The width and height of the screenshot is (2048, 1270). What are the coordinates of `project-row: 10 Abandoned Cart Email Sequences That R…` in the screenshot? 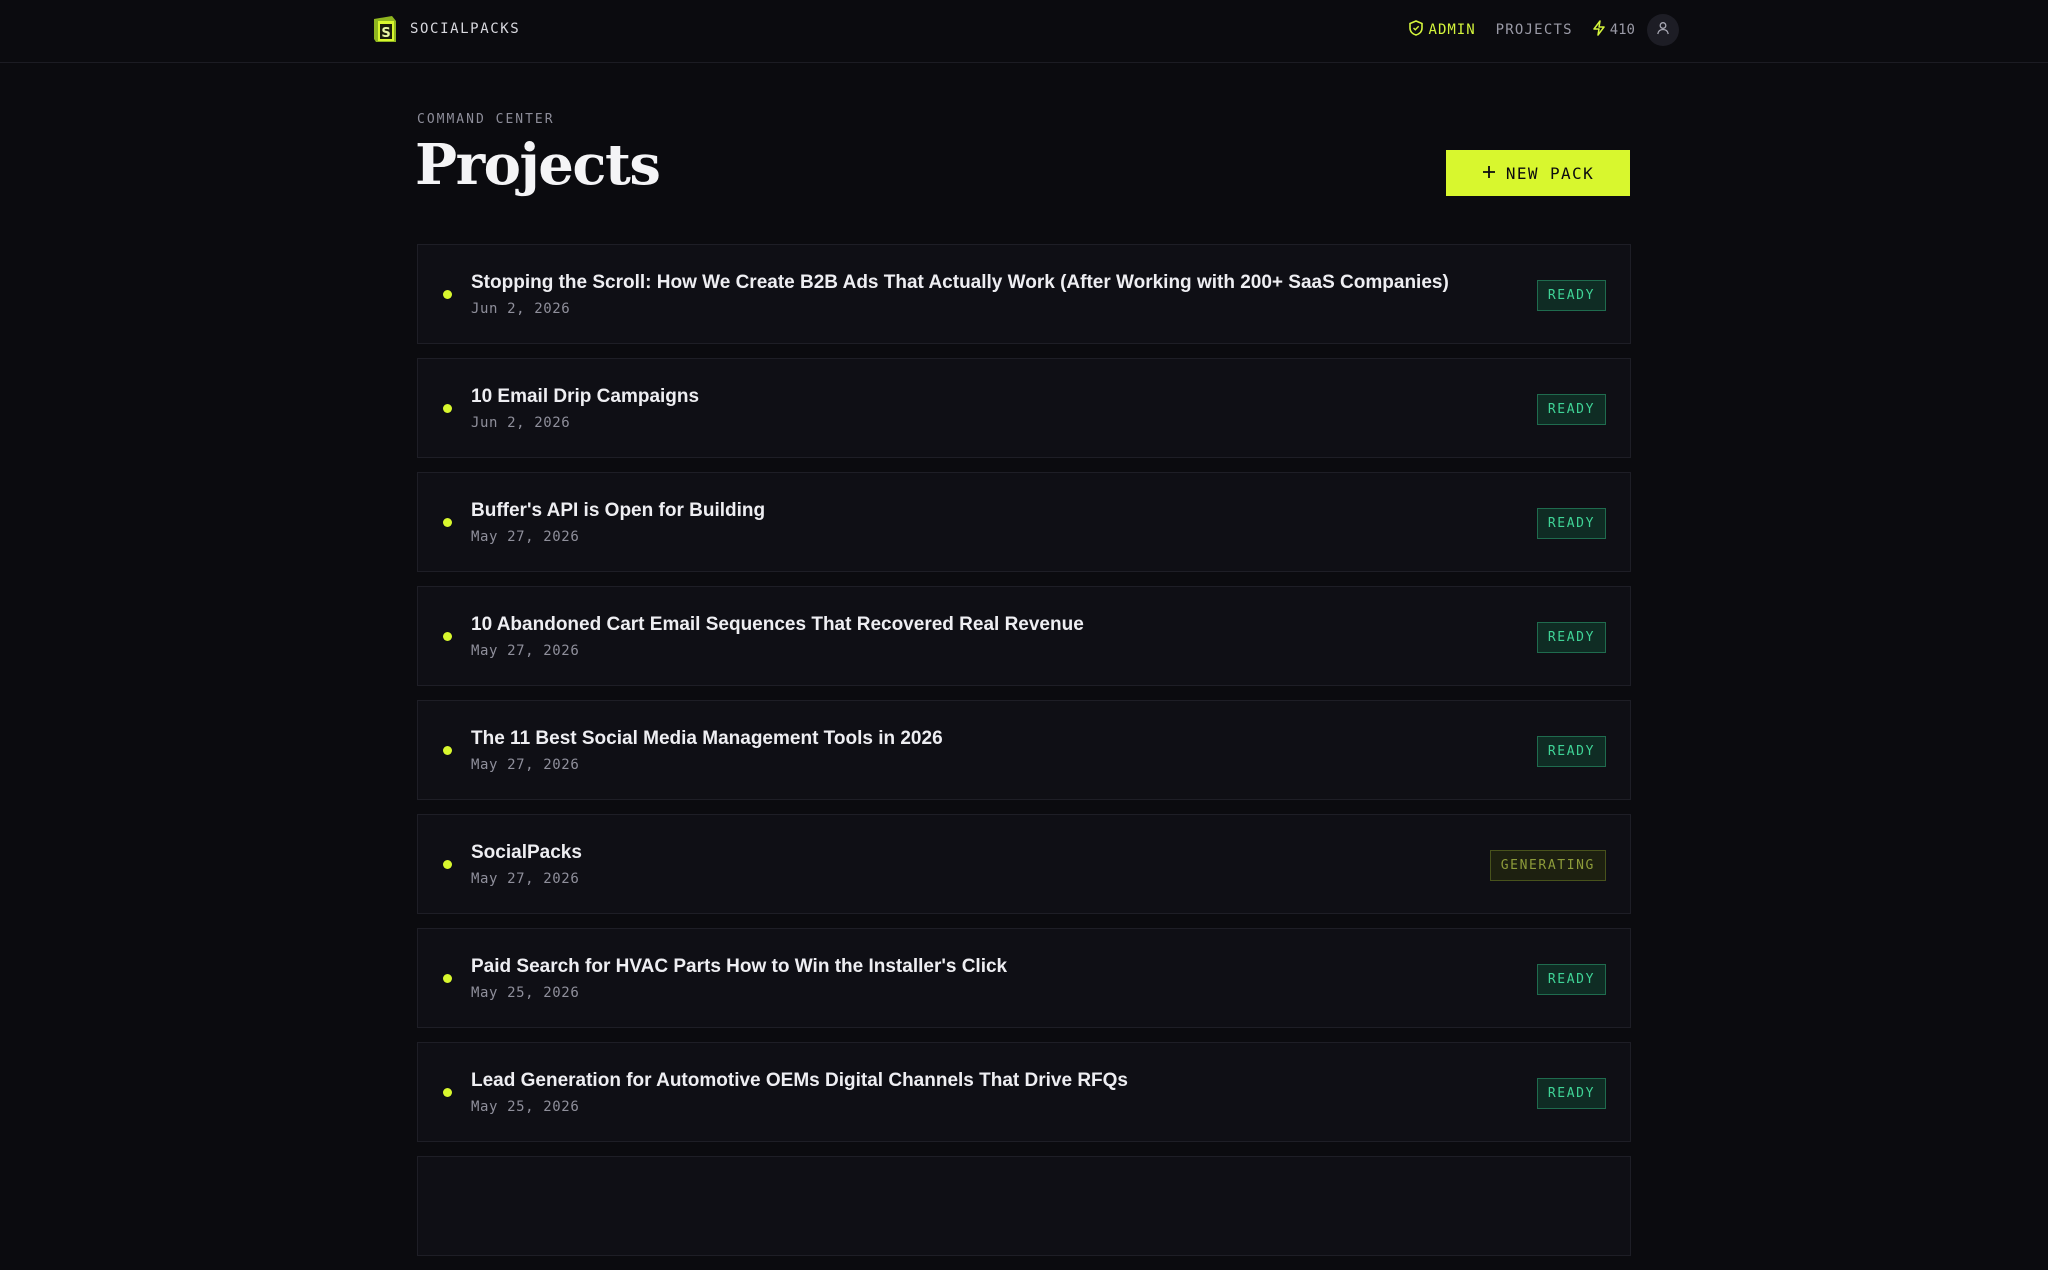 It's located at (1024, 636).